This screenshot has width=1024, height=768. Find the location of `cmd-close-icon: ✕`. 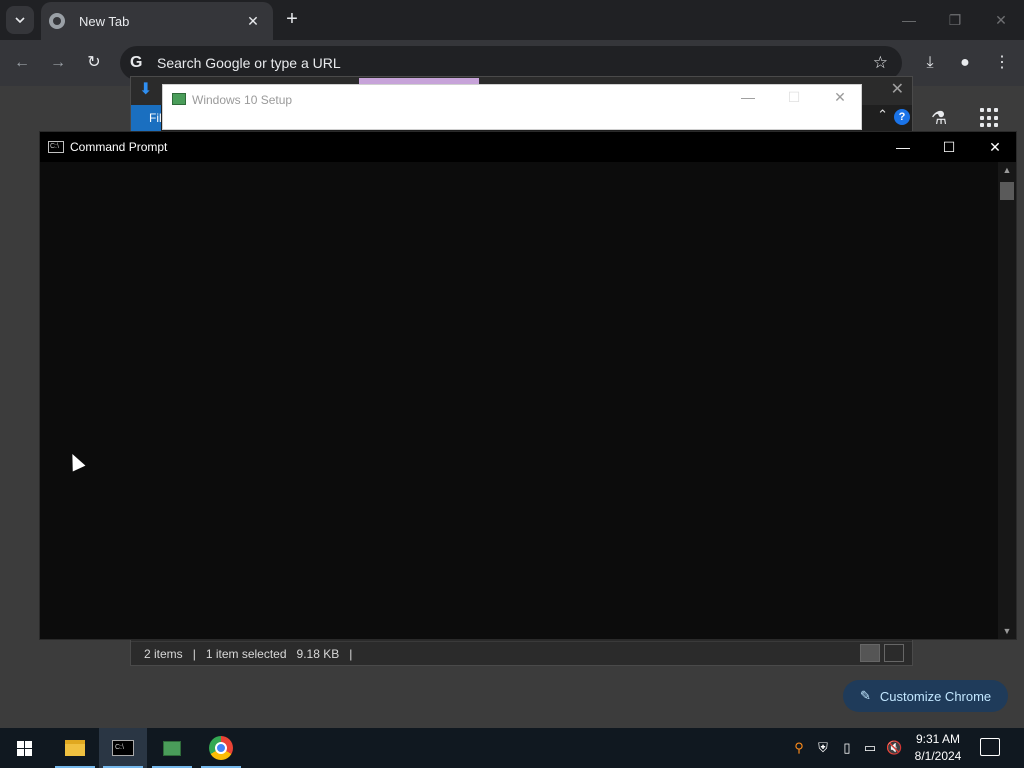

cmd-close-icon: ✕ is located at coordinates (995, 147).